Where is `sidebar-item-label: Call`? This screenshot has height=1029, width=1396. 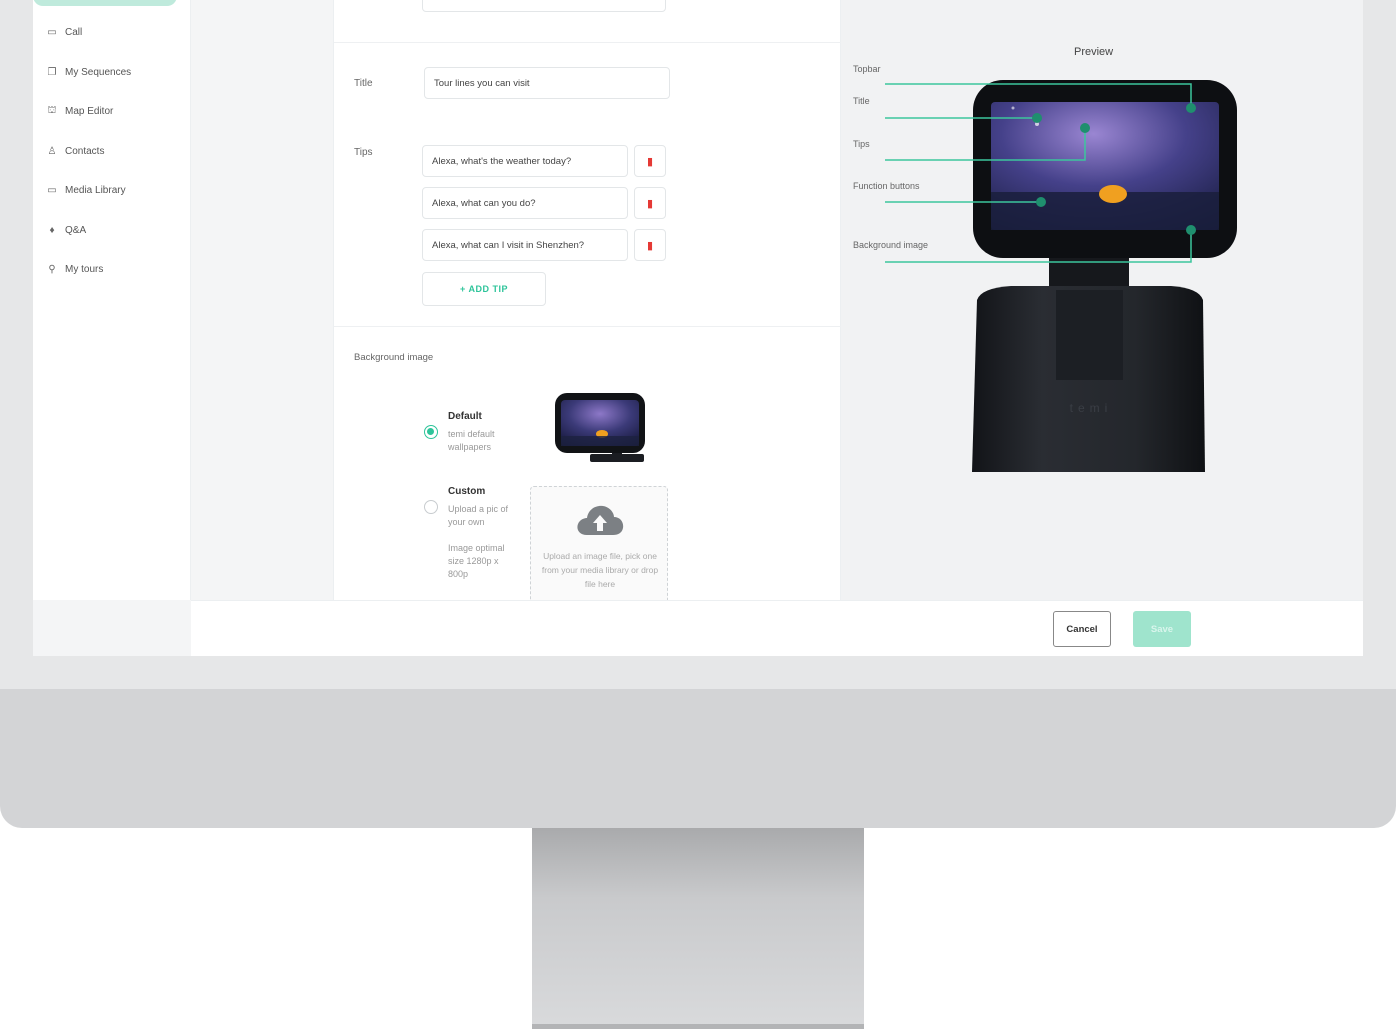
sidebar-item-label: Call is located at coordinates (74, 32).